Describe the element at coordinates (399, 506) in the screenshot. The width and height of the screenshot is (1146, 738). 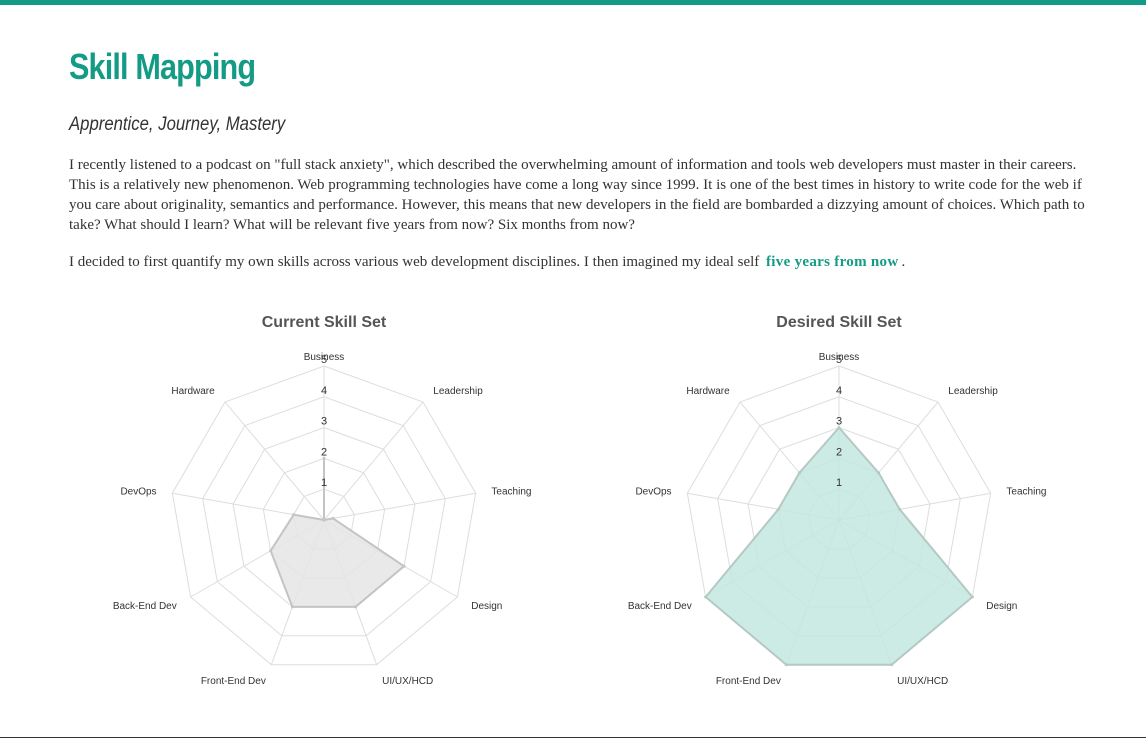
I see `spoke-teaching` at that location.